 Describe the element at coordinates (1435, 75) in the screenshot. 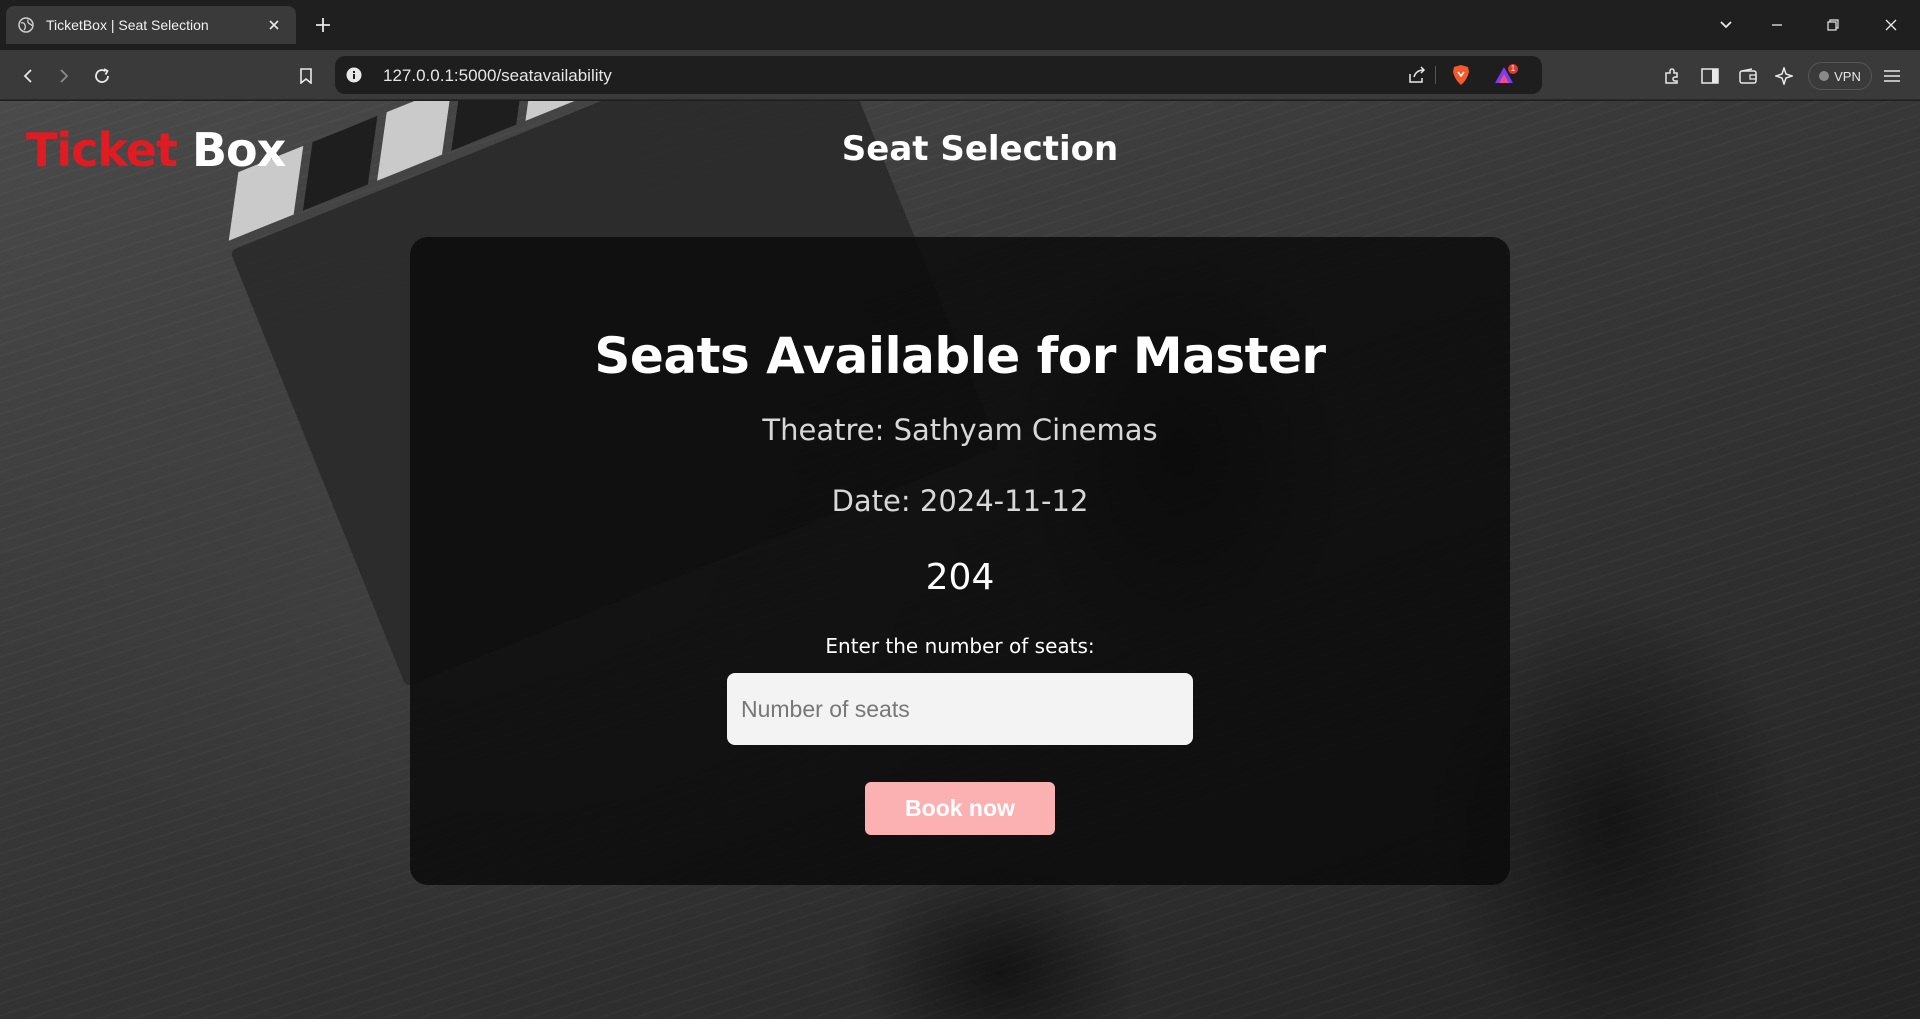

I see `divider` at that location.